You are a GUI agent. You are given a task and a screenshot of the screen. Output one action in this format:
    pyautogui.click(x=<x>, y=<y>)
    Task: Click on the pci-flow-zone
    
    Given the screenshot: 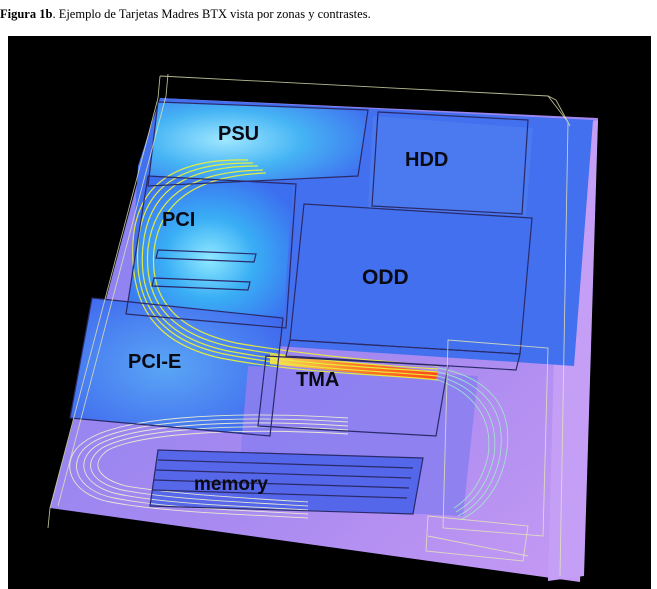 What is the action you would take?
    pyautogui.click(x=209, y=251)
    